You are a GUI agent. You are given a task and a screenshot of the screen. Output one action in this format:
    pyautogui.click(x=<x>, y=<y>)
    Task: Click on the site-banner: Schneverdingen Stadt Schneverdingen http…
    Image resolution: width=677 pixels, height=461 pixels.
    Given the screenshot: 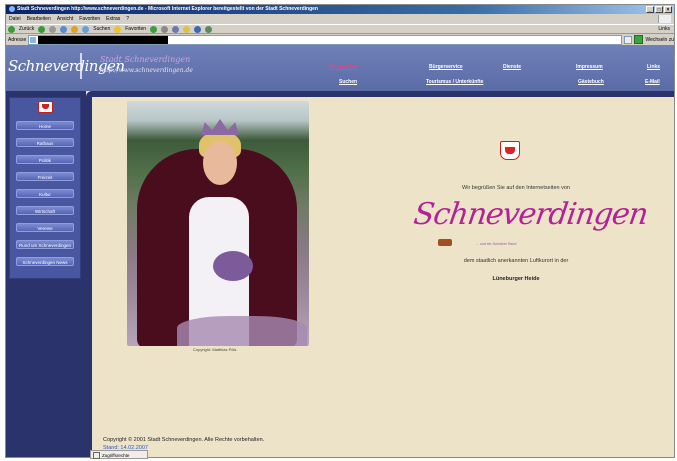 What is the action you would take?
    pyautogui.click(x=340, y=68)
    